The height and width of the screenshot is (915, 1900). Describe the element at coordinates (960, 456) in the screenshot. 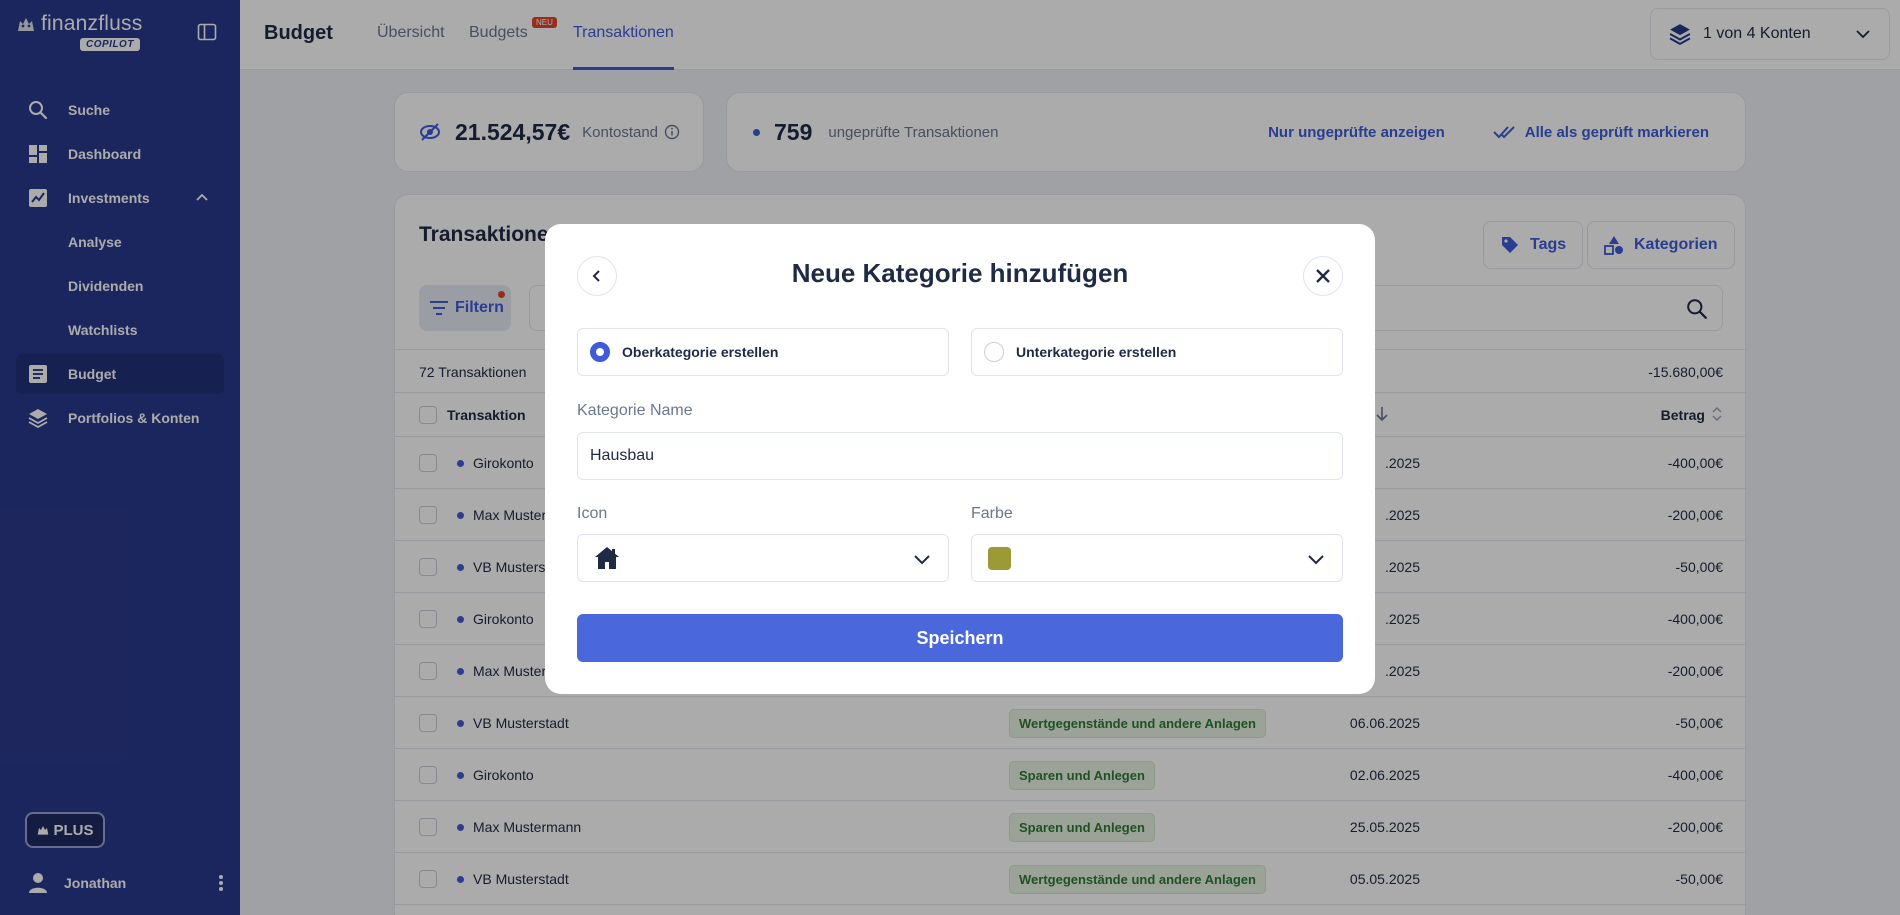

I see `category-name-input` at that location.